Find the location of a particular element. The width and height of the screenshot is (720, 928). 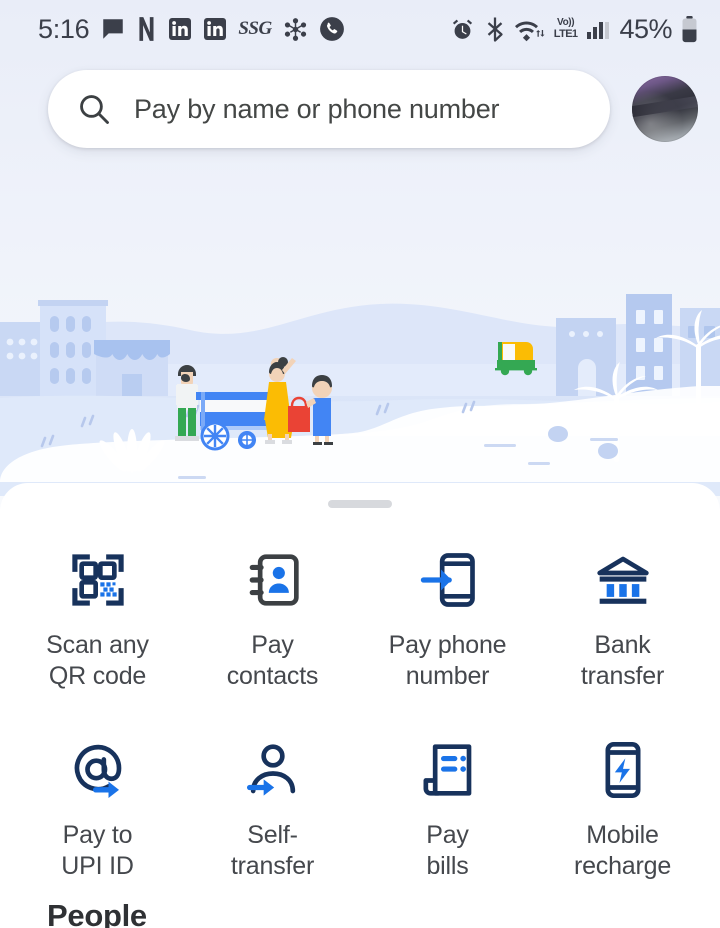

drag-handle is located at coordinates (360, 504).